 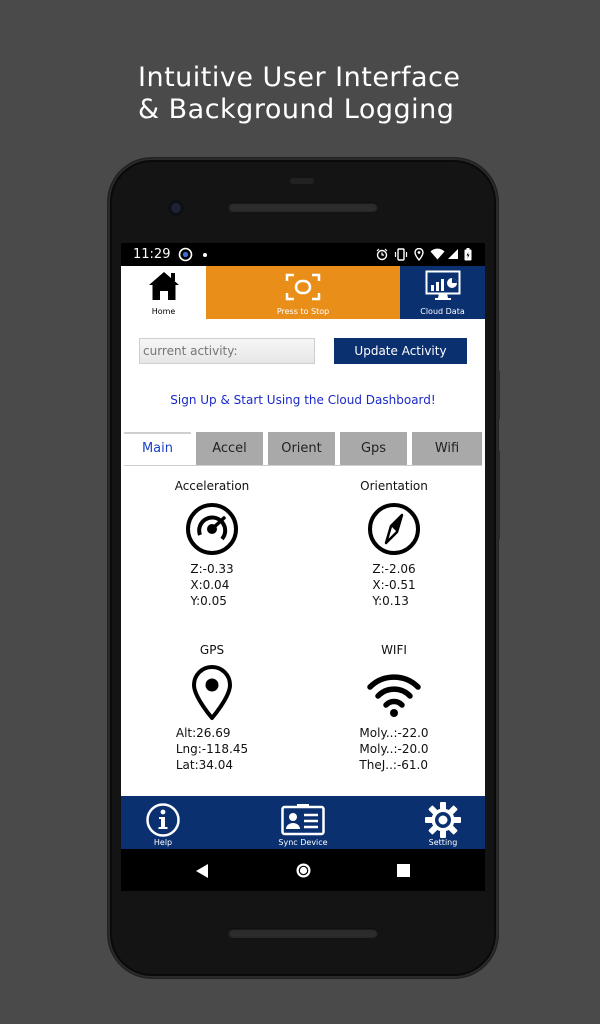 I want to click on gps-panel: GPS Alt:26.69 Lng:-118.45 Lat:34.04, so click(x=212, y=708).